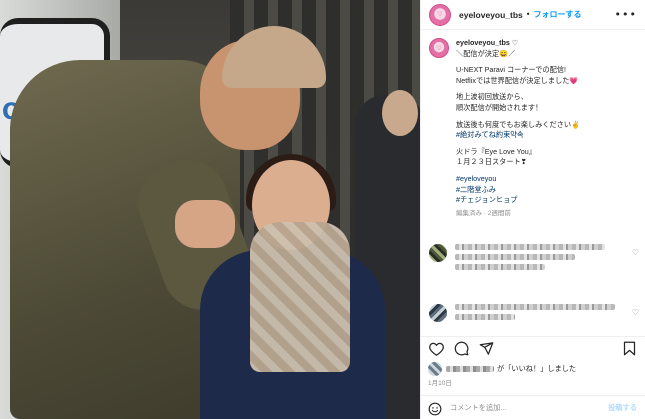 This screenshot has height=419, width=645. I want to click on caption-line: 順次配信が開始されます！, so click(499, 107).